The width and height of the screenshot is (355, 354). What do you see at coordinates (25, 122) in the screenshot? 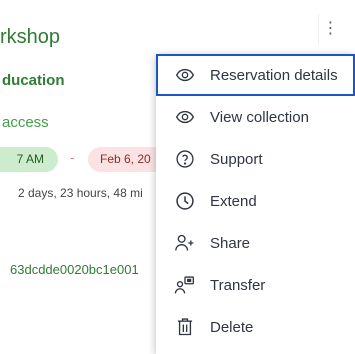
I see `access-label: access` at bounding box center [25, 122].